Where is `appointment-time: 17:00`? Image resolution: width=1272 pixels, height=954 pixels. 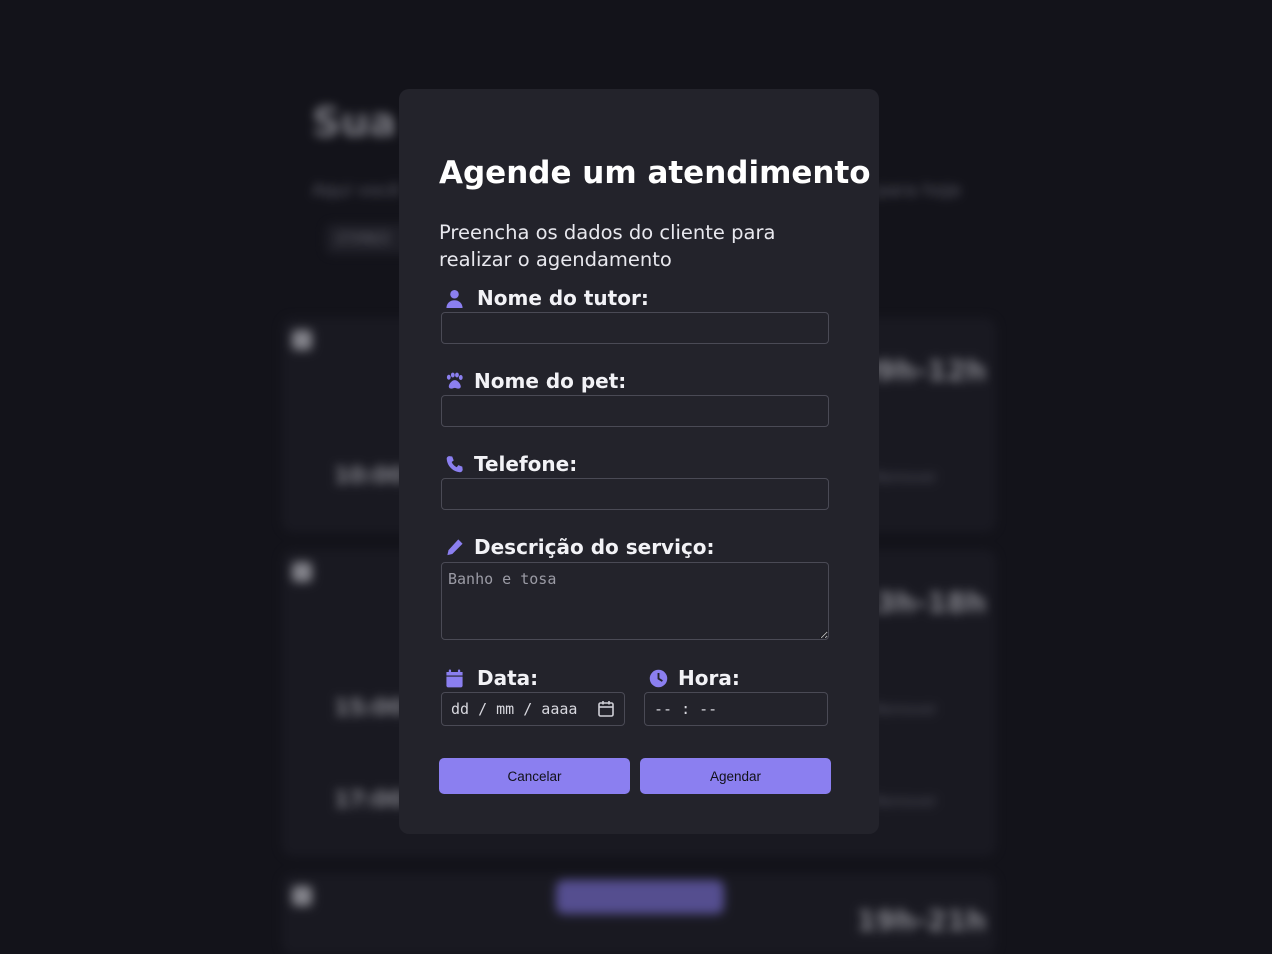 appointment-time: 17:00 is located at coordinates (369, 800).